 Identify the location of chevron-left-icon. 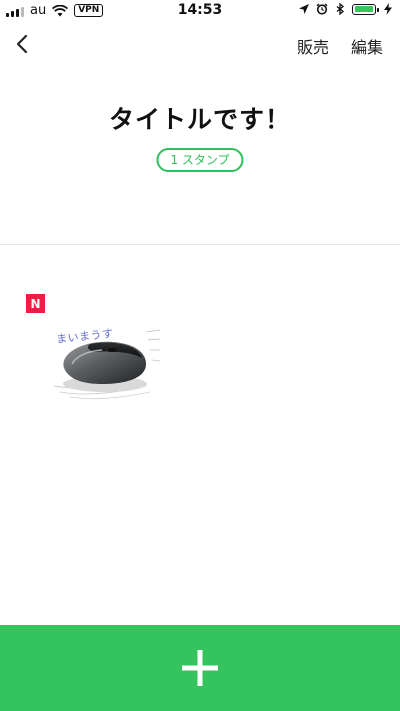
(22, 44).